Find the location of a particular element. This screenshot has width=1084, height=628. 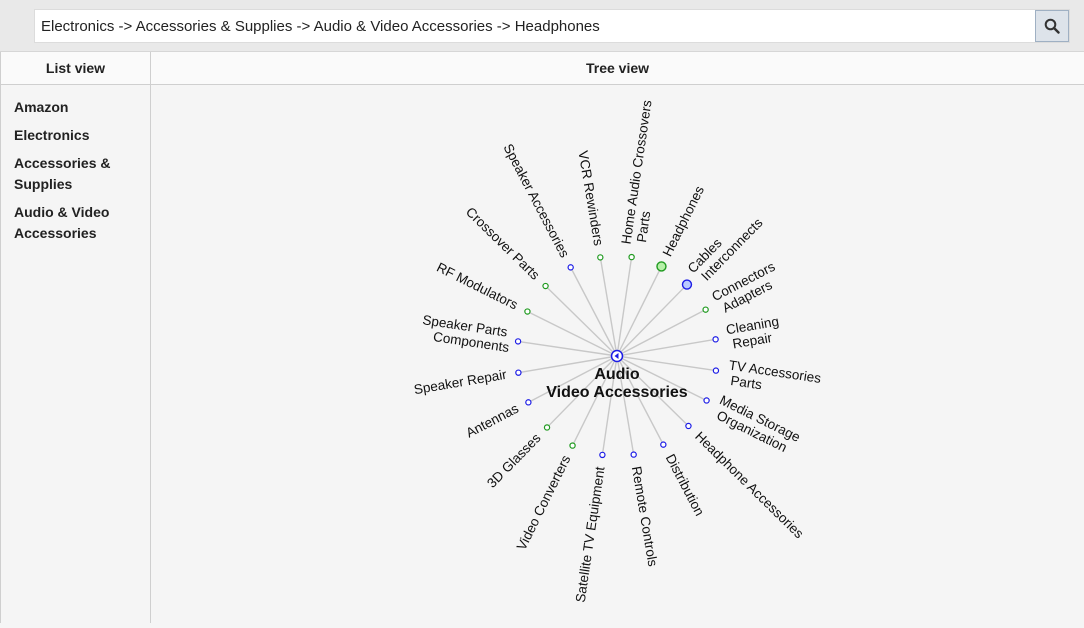

tree-node-crossover-parts is located at coordinates (545, 286).